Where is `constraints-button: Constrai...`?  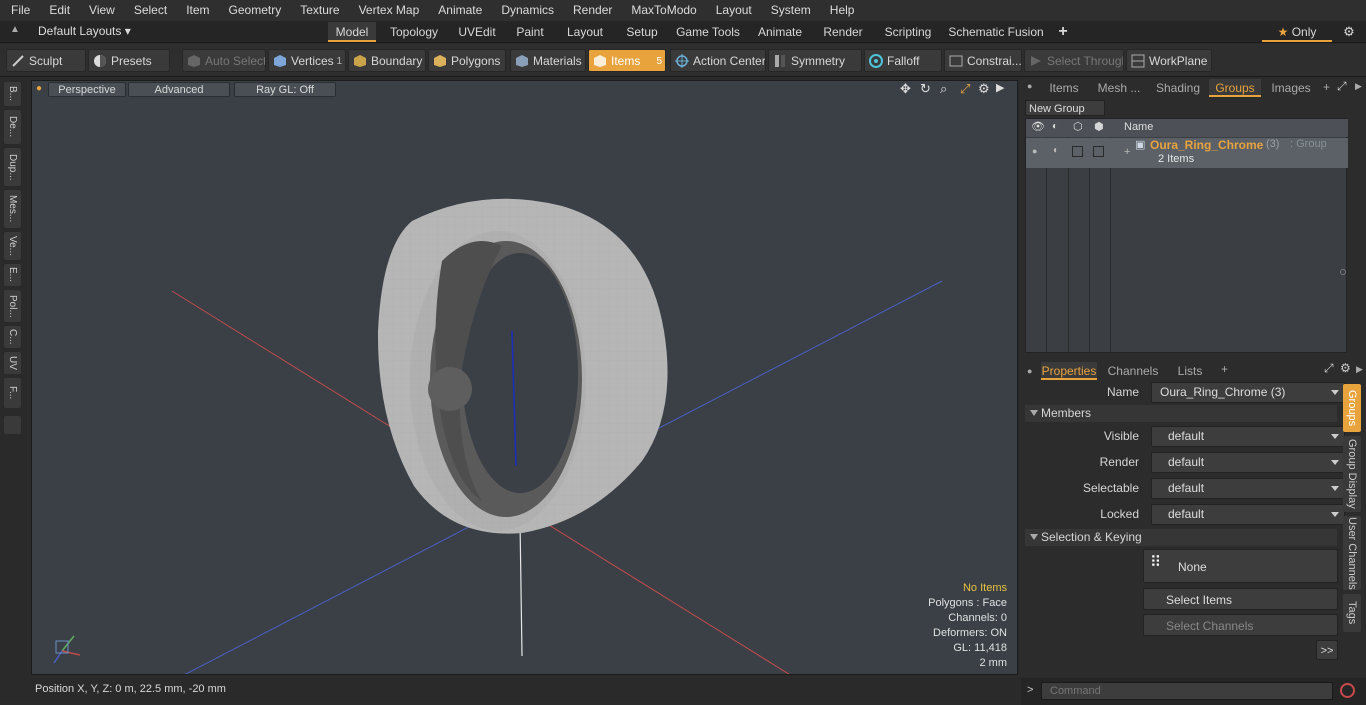 constraints-button: Constrai... is located at coordinates (983, 60).